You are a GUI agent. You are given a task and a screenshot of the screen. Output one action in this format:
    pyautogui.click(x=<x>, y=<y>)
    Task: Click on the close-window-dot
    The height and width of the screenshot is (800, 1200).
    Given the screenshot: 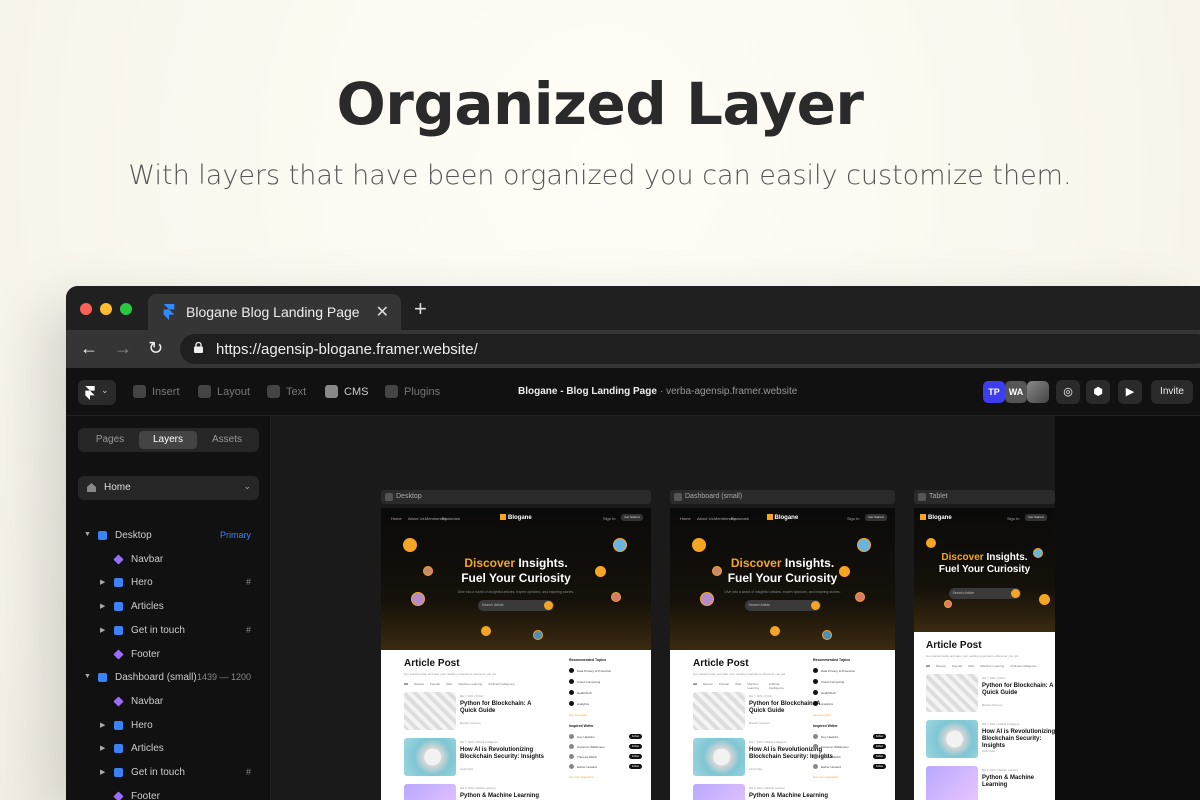 What is the action you would take?
    pyautogui.click(x=86, y=309)
    